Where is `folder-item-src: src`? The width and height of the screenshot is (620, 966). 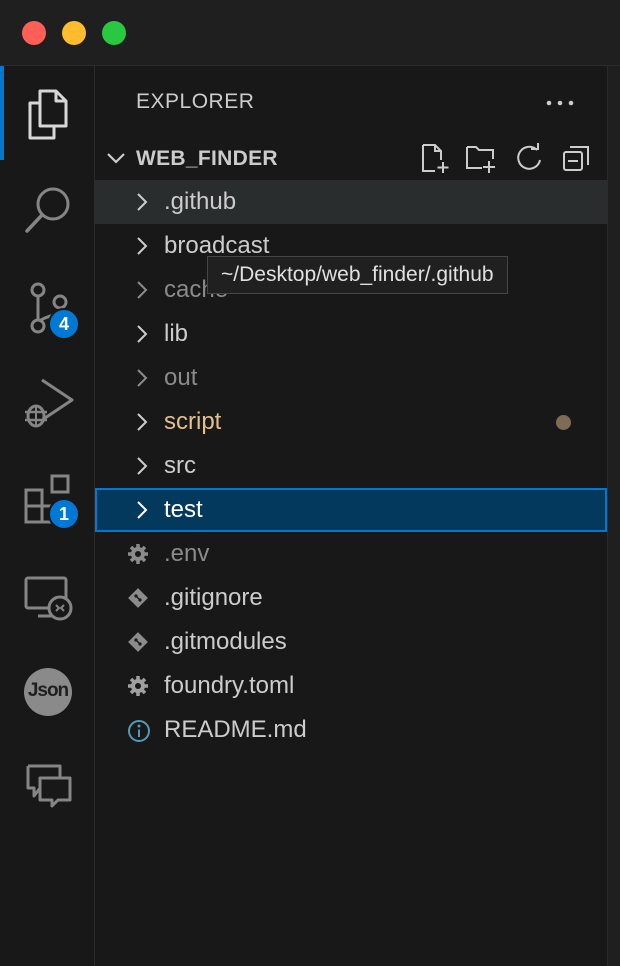
folder-item-src: src is located at coordinates (351, 466).